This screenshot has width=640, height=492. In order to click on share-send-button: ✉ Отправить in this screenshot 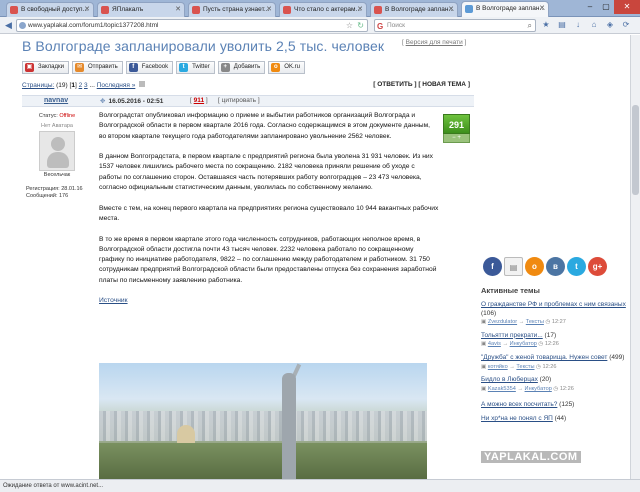, I will do `click(97, 67)`.